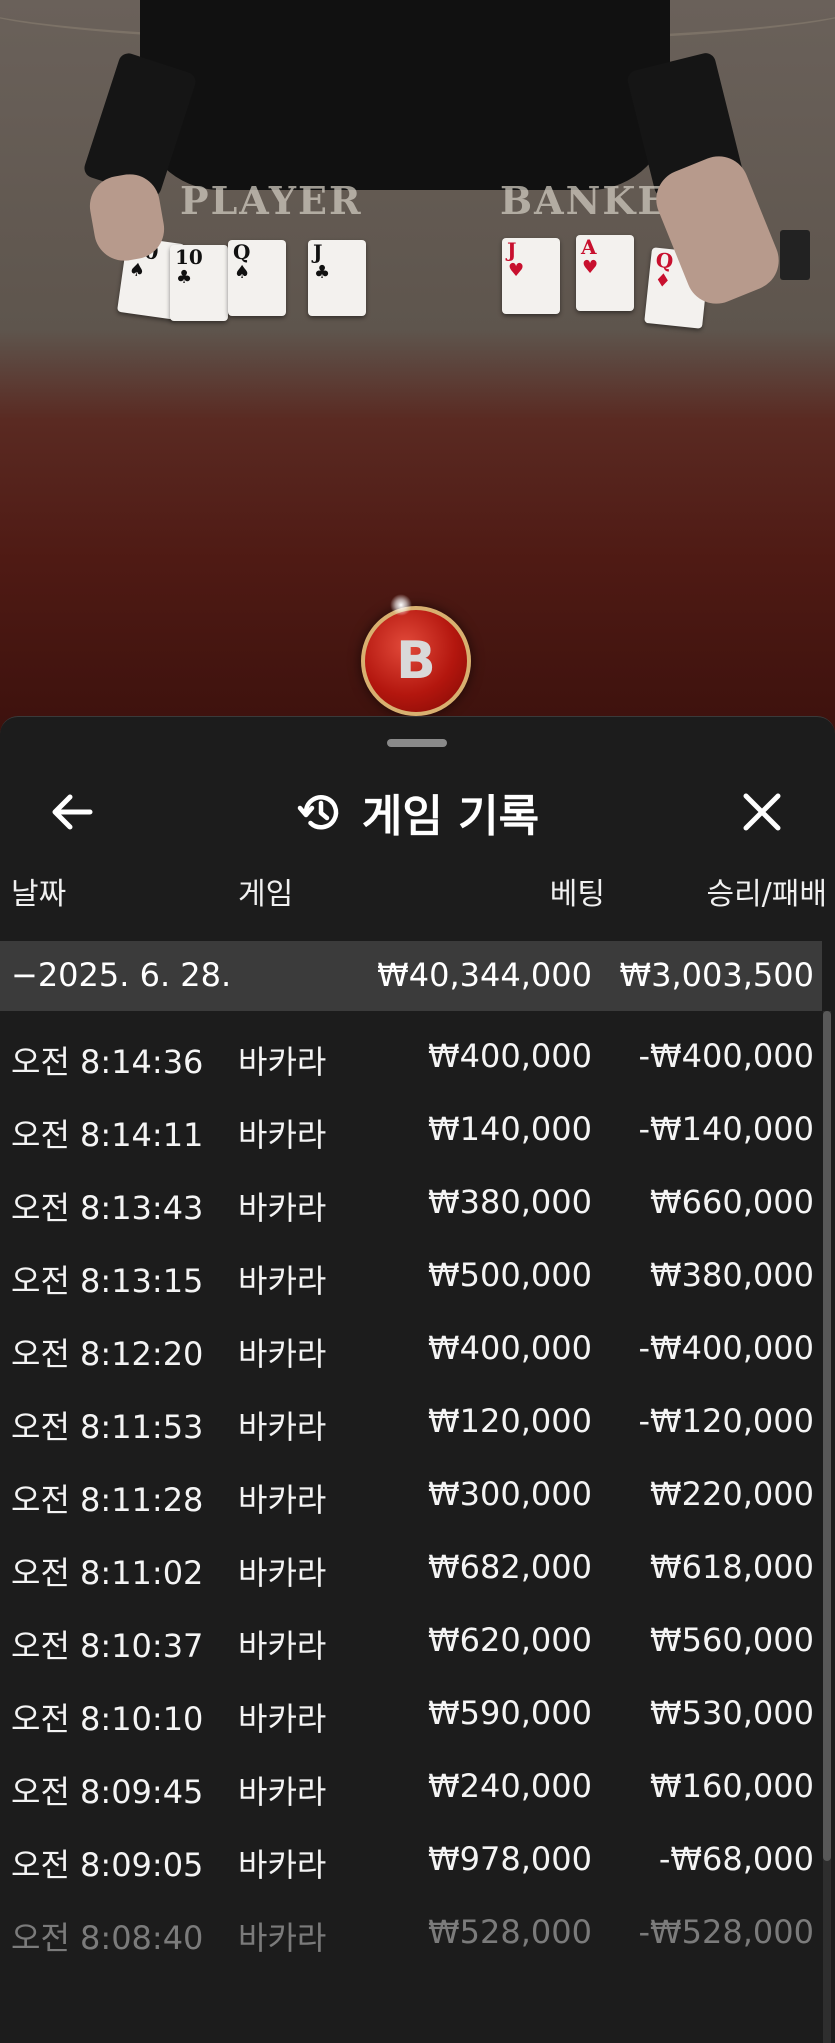  I want to click on row-bet: ₩380,000, so click(510, 1202).